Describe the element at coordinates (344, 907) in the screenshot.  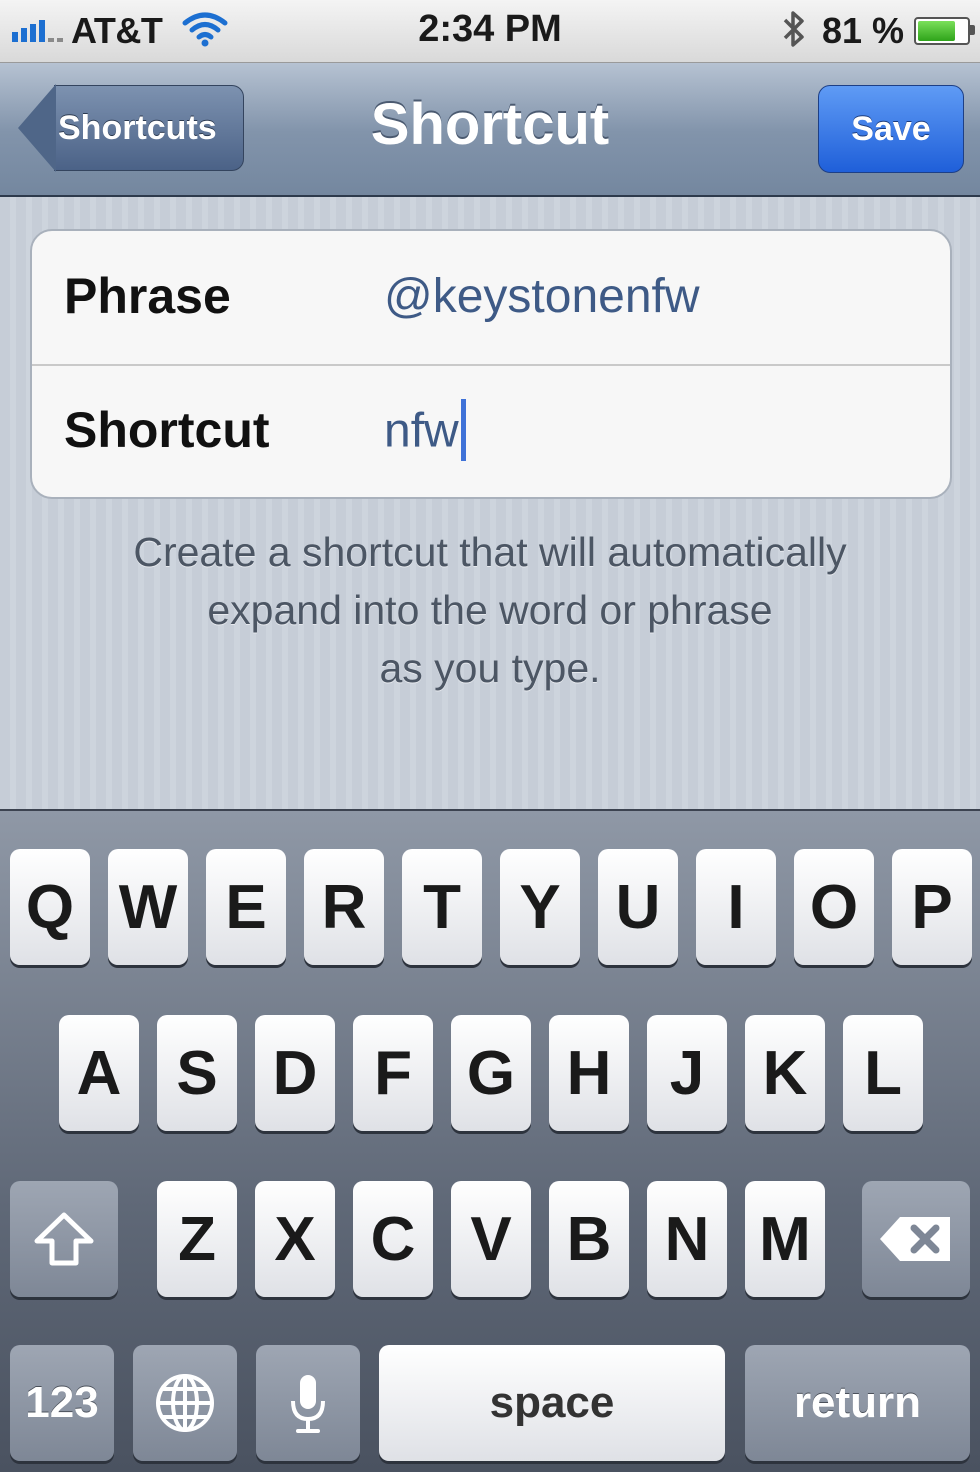
I see `key-r: R` at that location.